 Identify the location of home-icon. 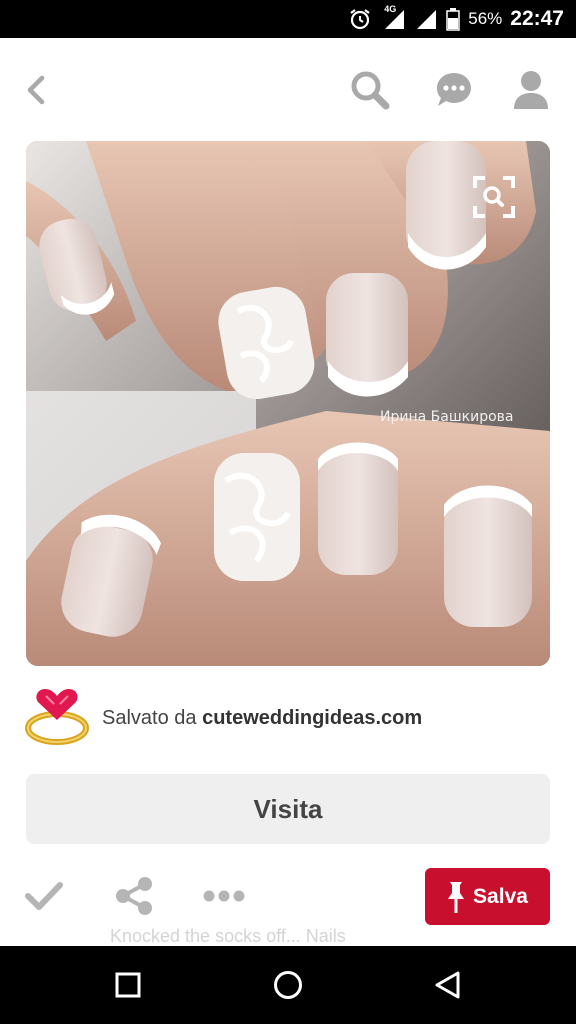
(288, 985).